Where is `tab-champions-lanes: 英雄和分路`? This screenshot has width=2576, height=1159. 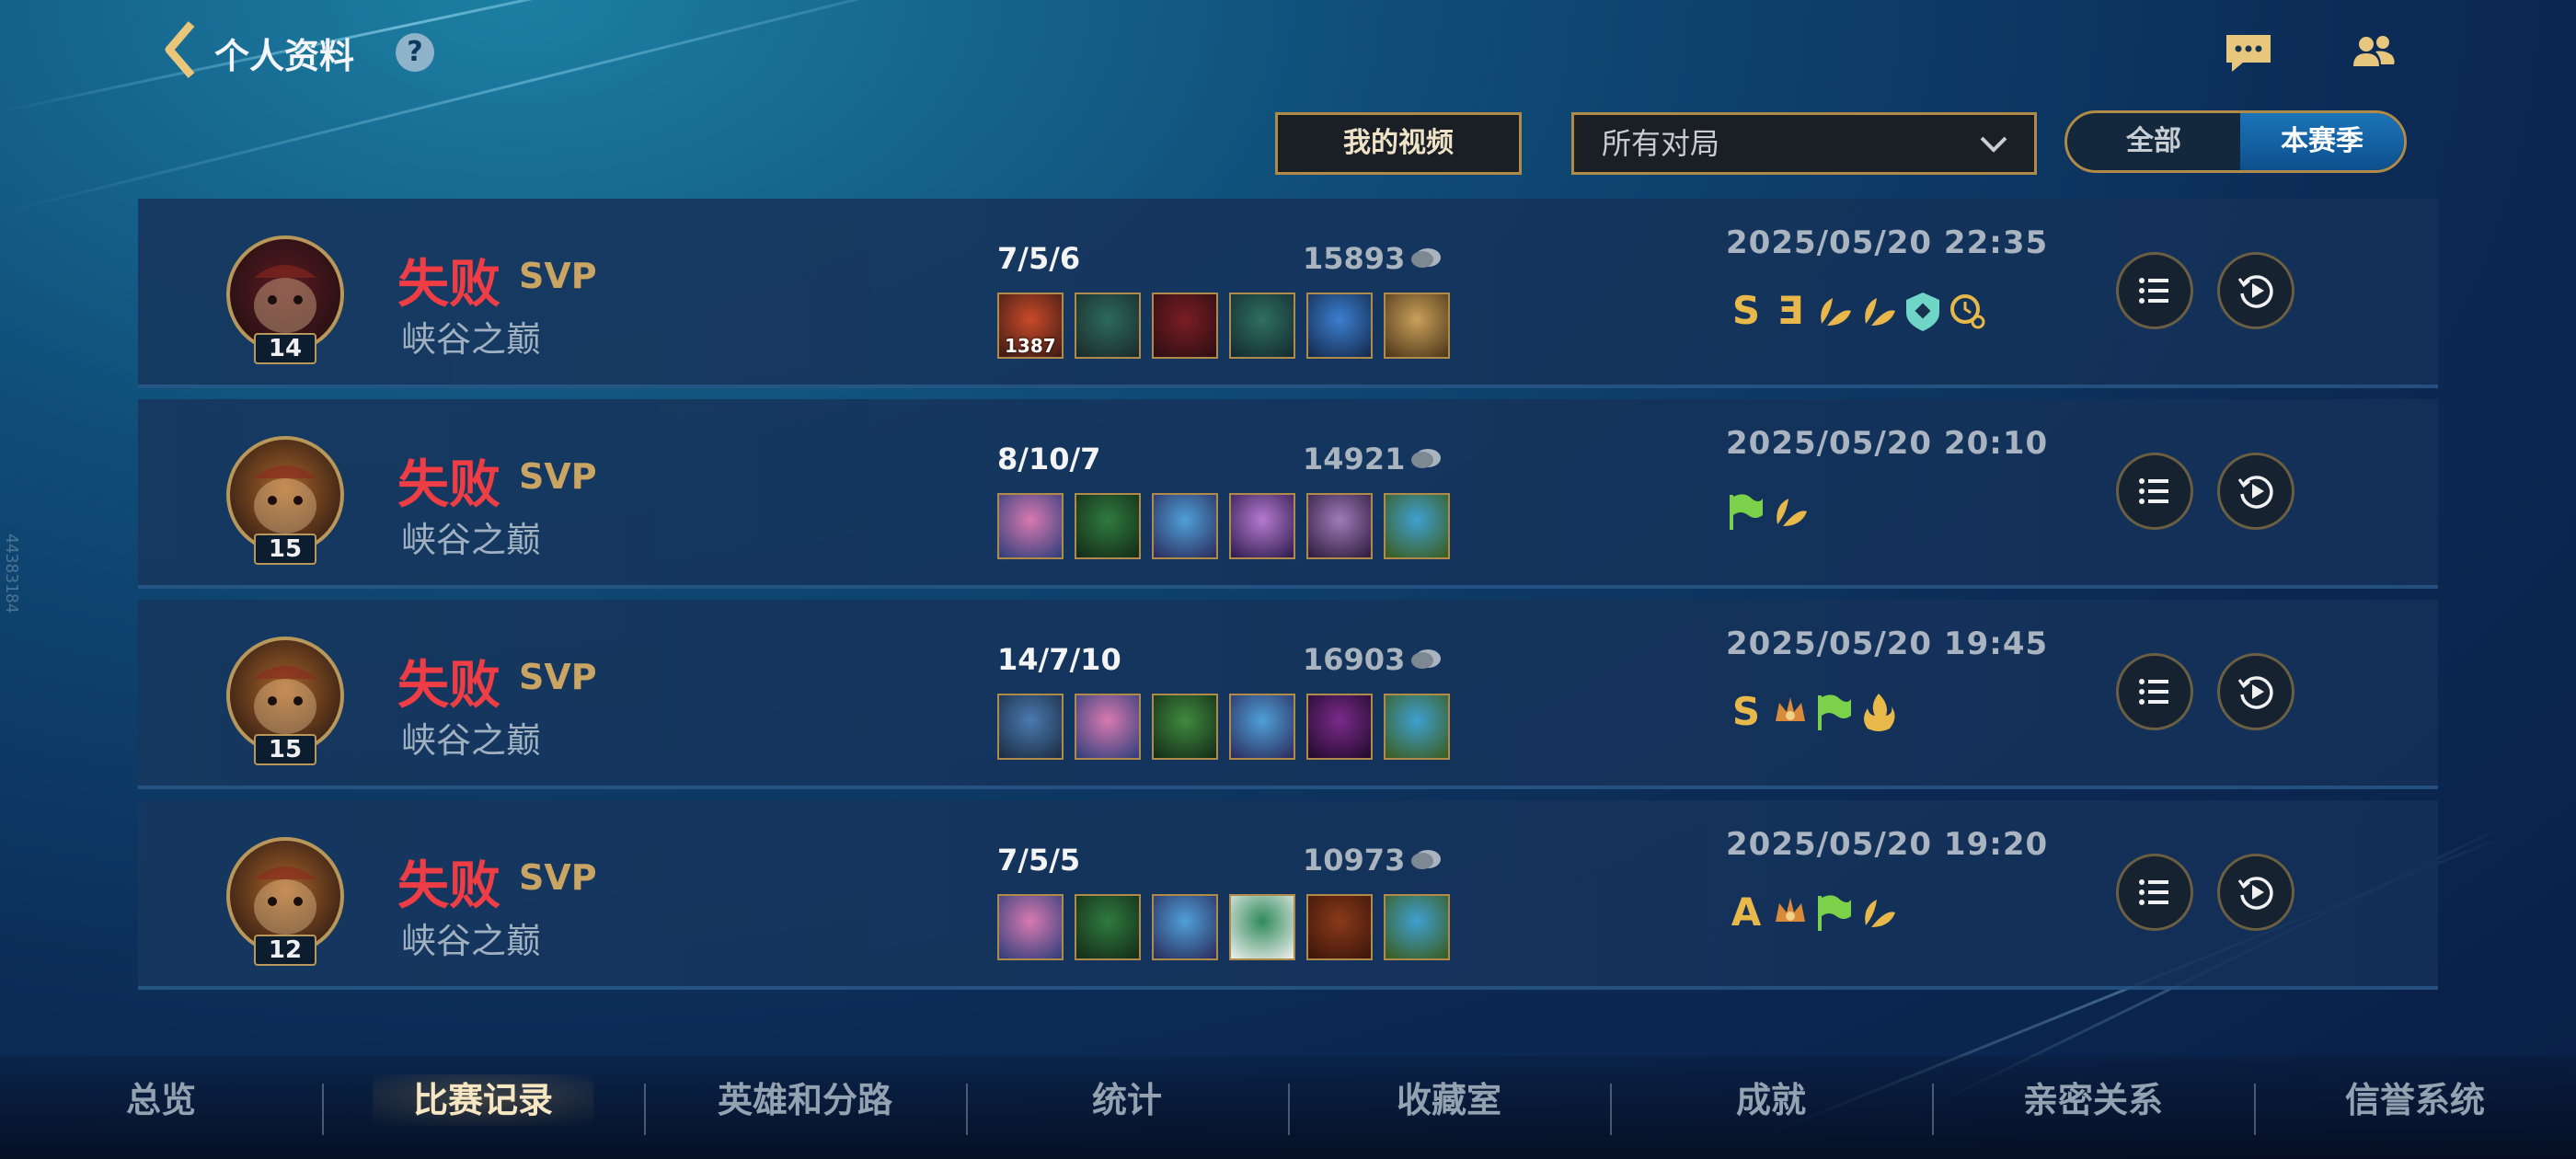 tab-champions-lanes: 英雄和分路 is located at coordinates (805, 1100).